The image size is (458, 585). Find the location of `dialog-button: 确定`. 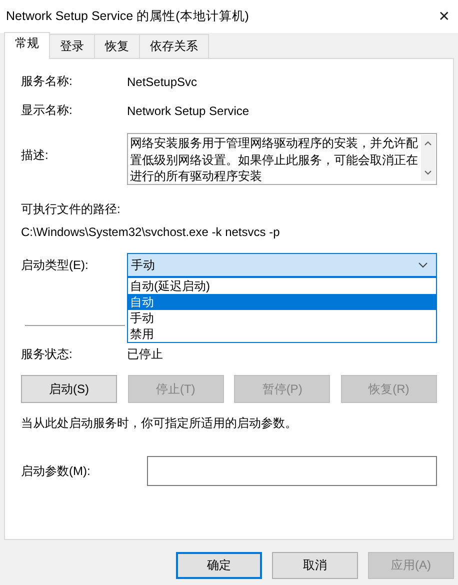

dialog-button: 确定 is located at coordinates (219, 565).